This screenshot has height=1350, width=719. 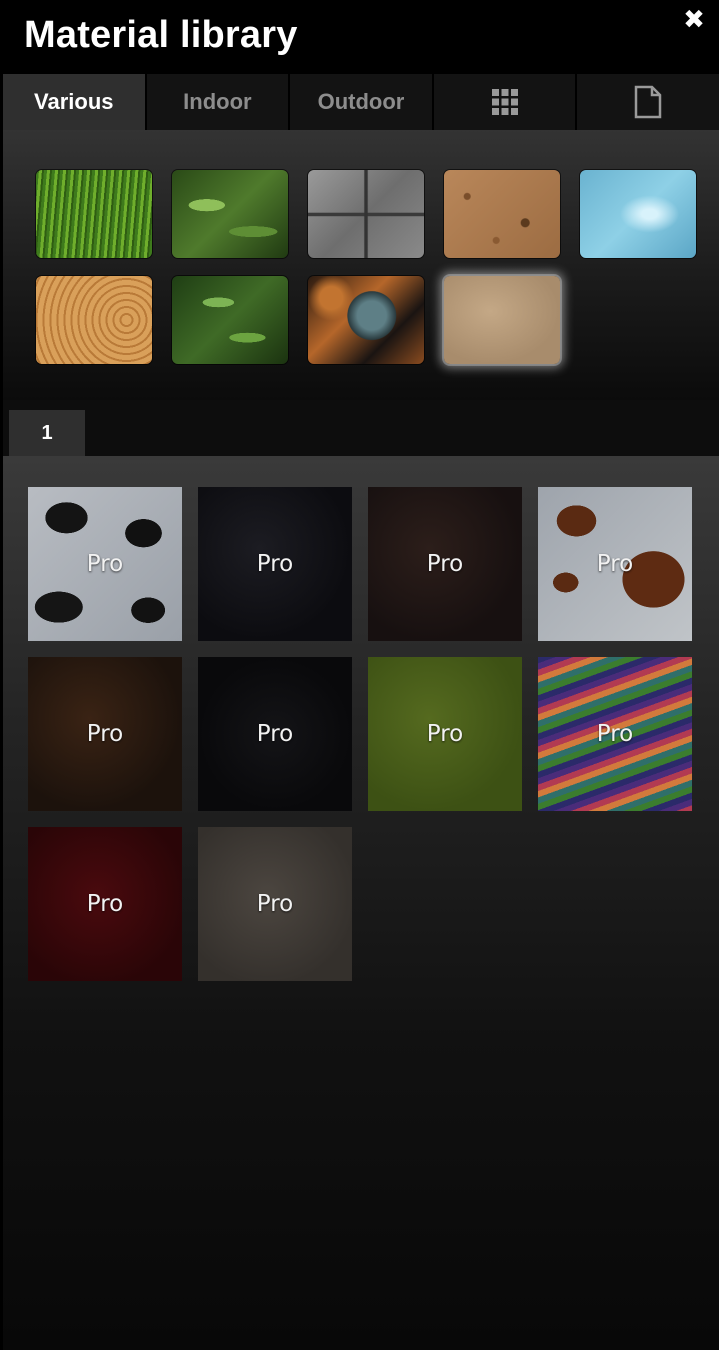 I want to click on pro-material-black: Pro, so click(x=275, y=564).